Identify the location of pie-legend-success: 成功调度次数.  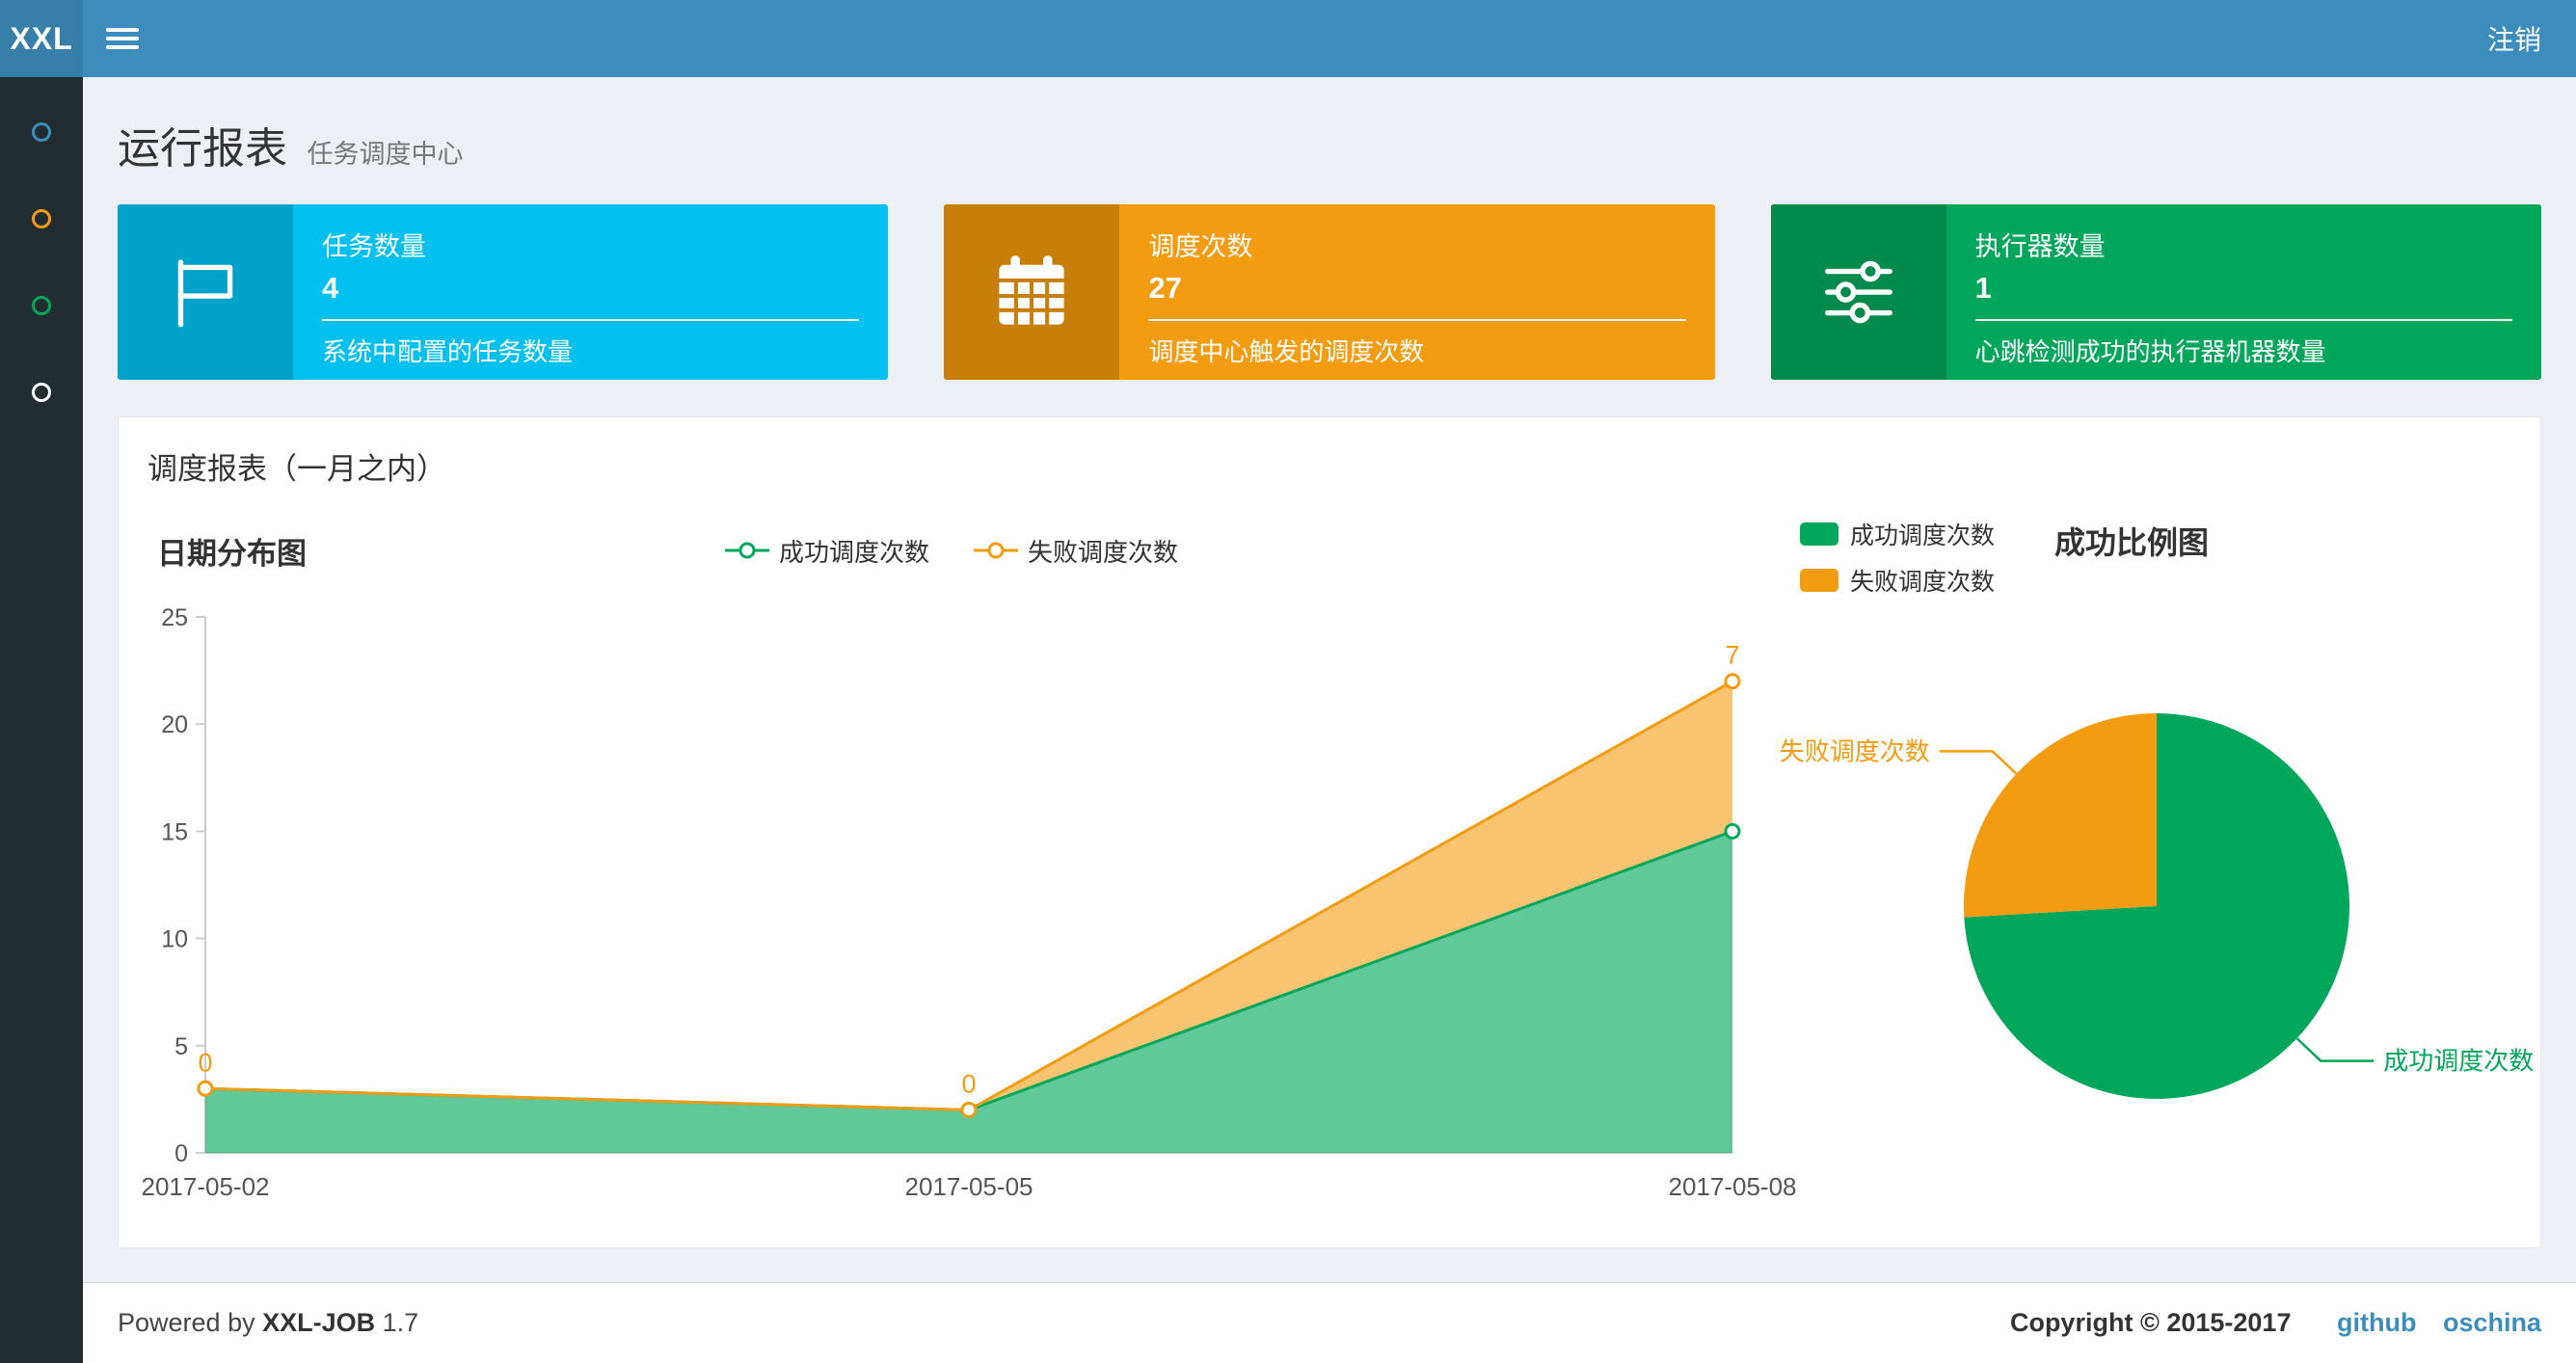
(1898, 534).